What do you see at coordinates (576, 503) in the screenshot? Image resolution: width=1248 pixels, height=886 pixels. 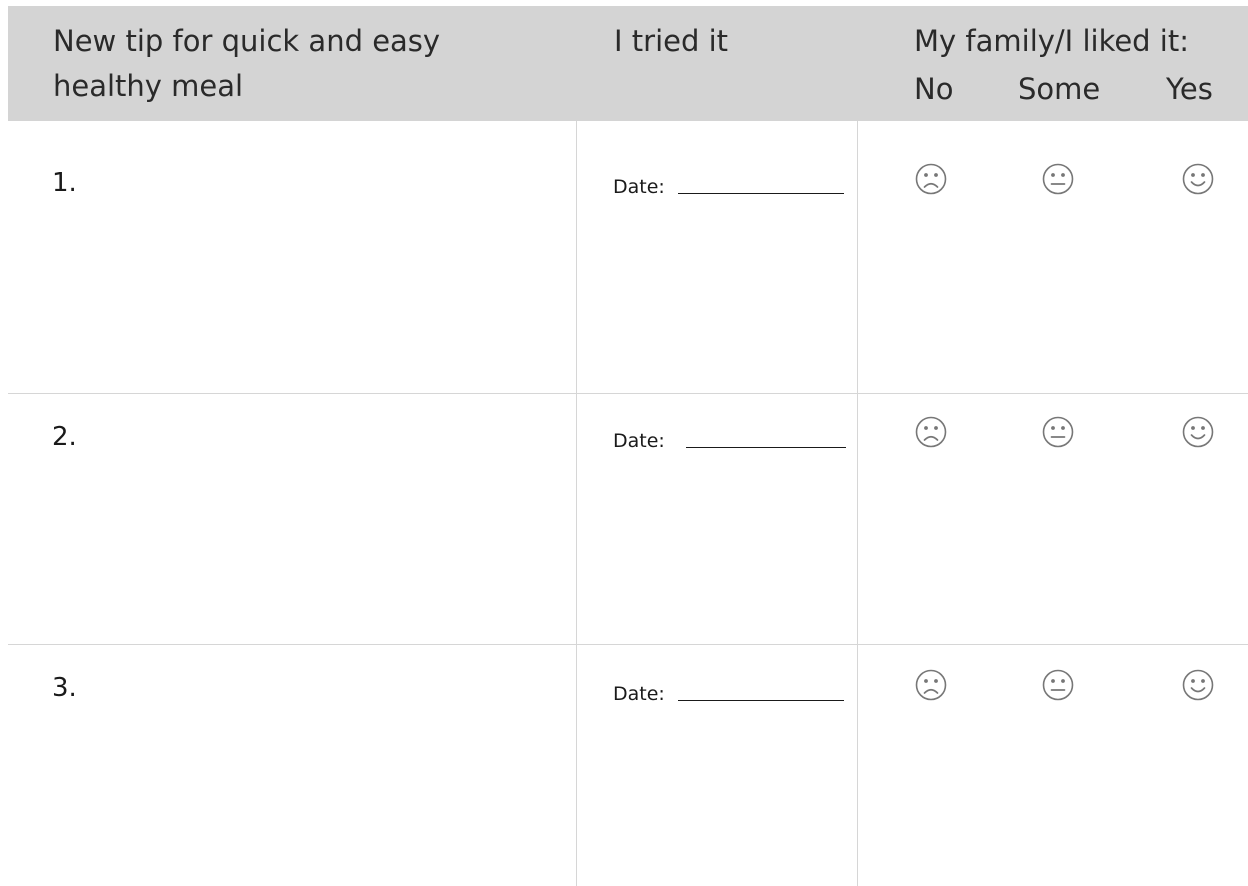 I see `column-divider-tip` at bounding box center [576, 503].